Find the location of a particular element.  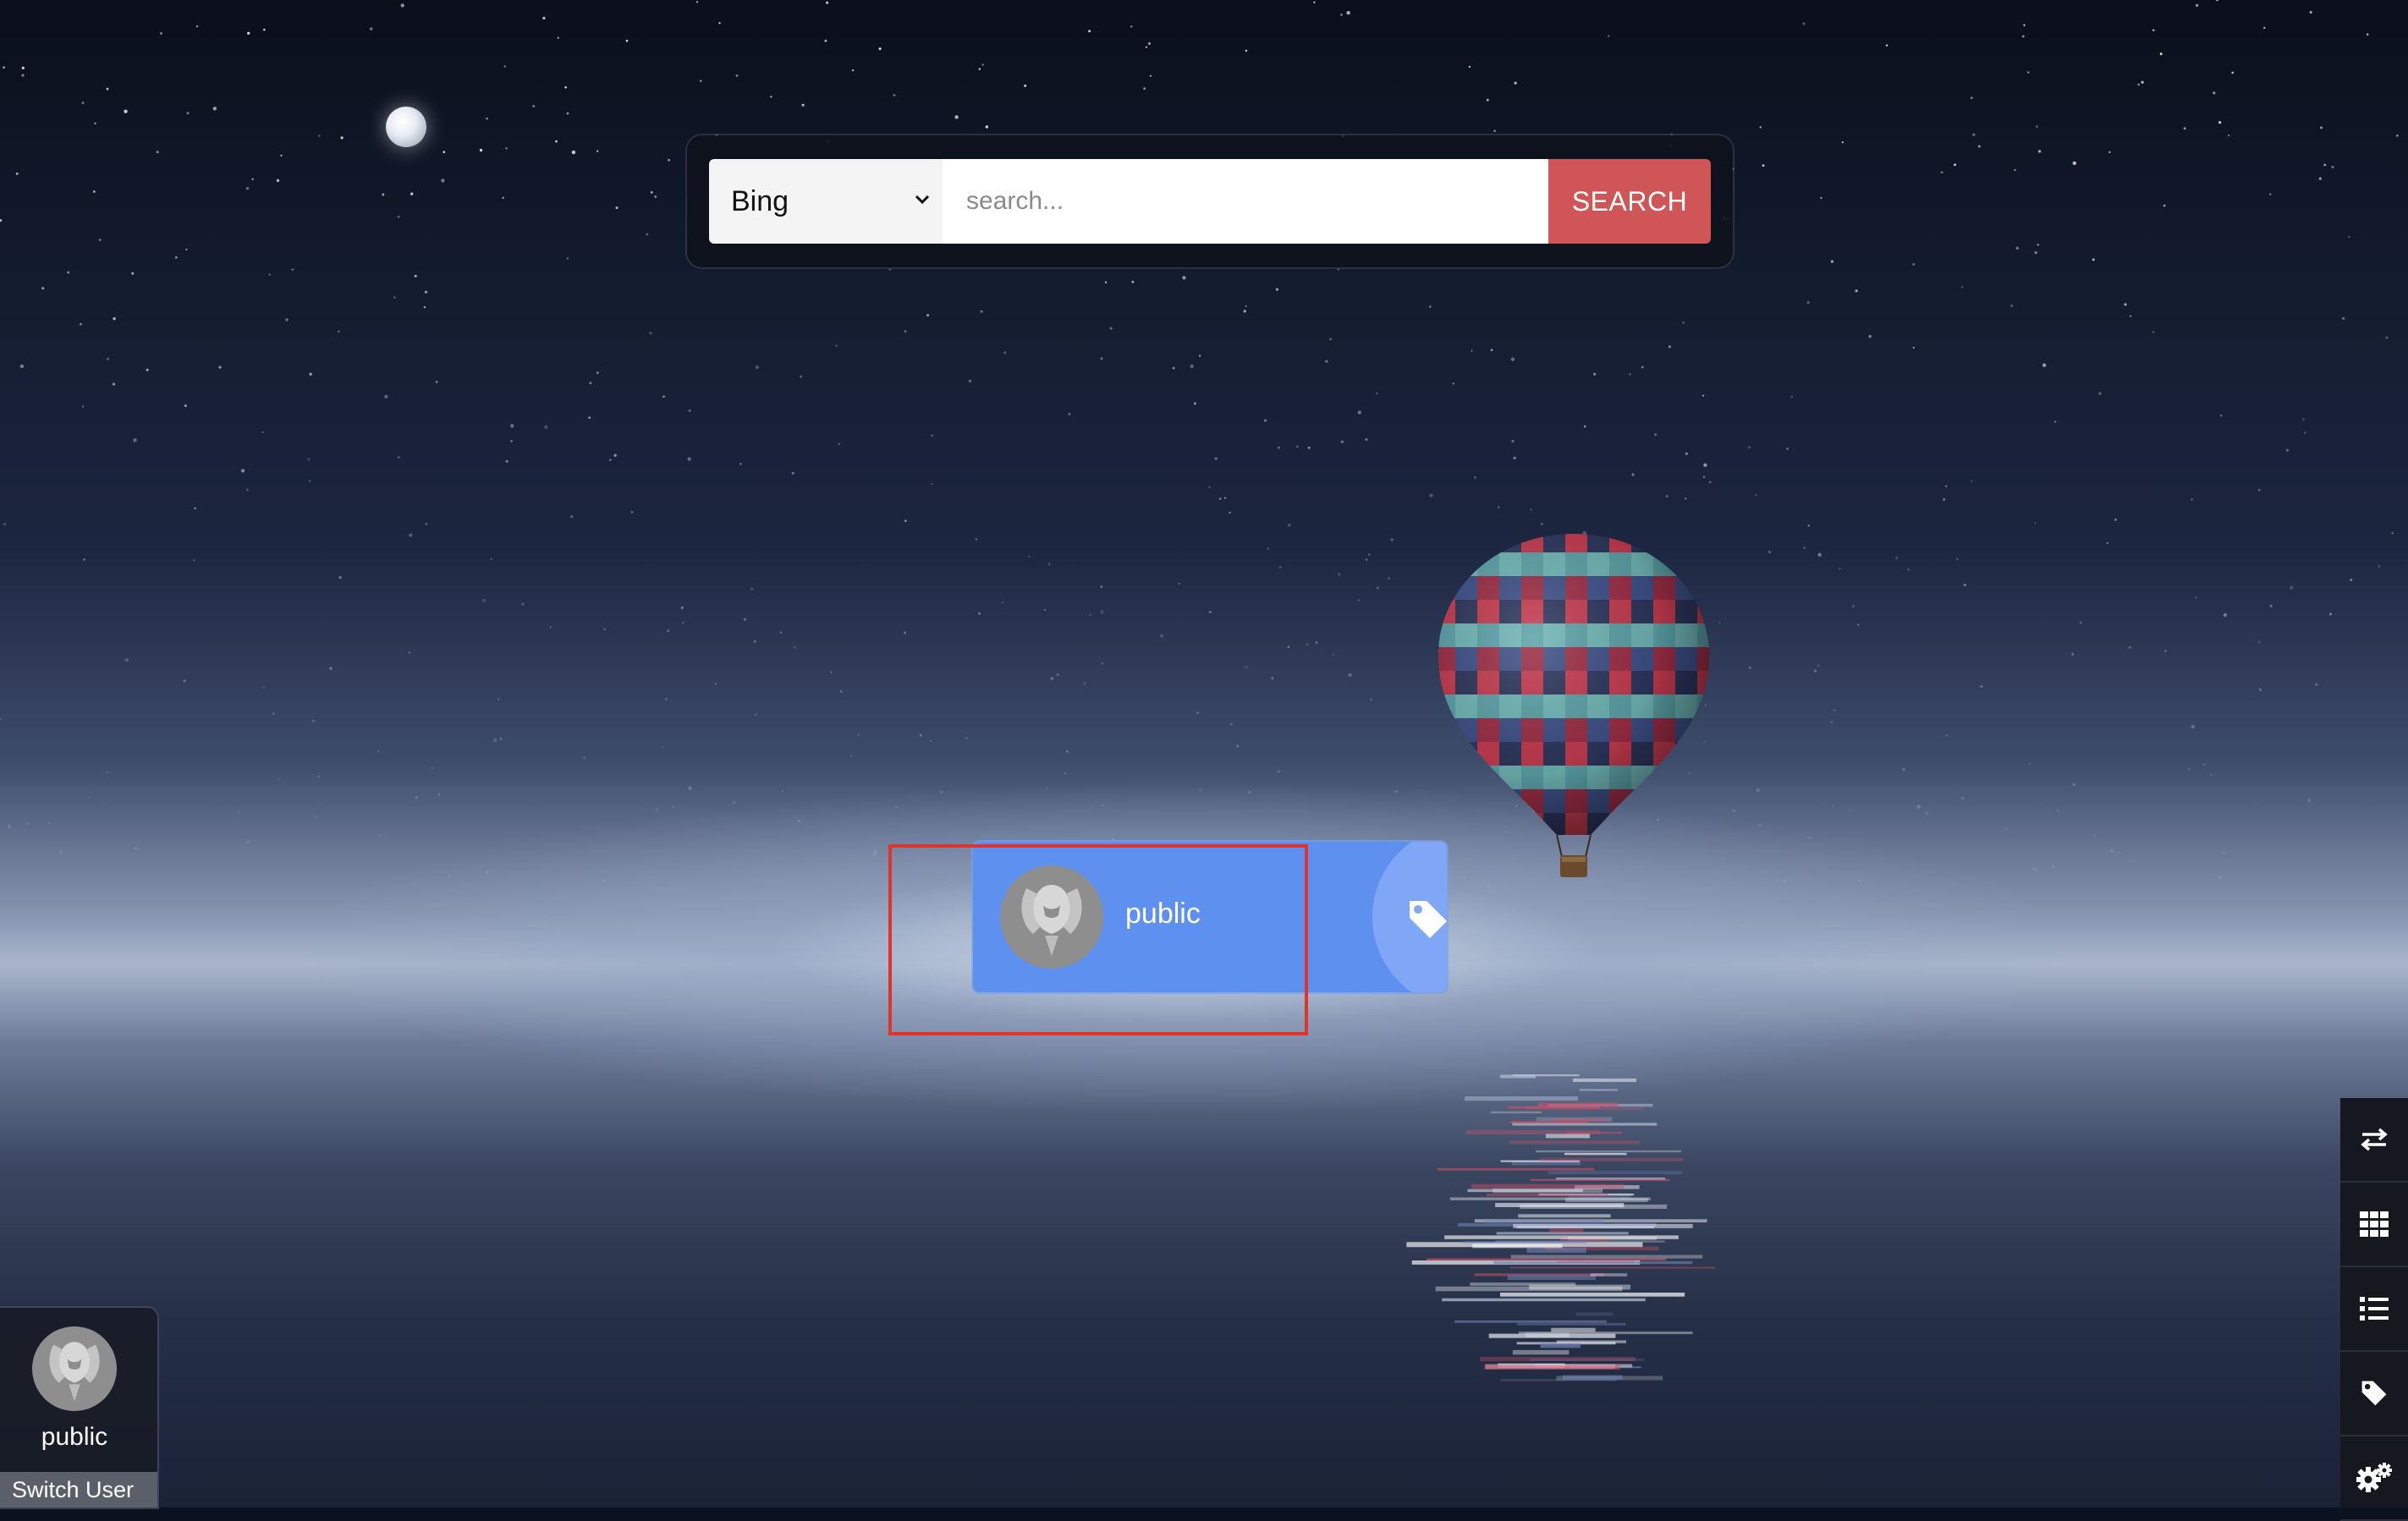

gears-icon is located at coordinates (2374, 1477).